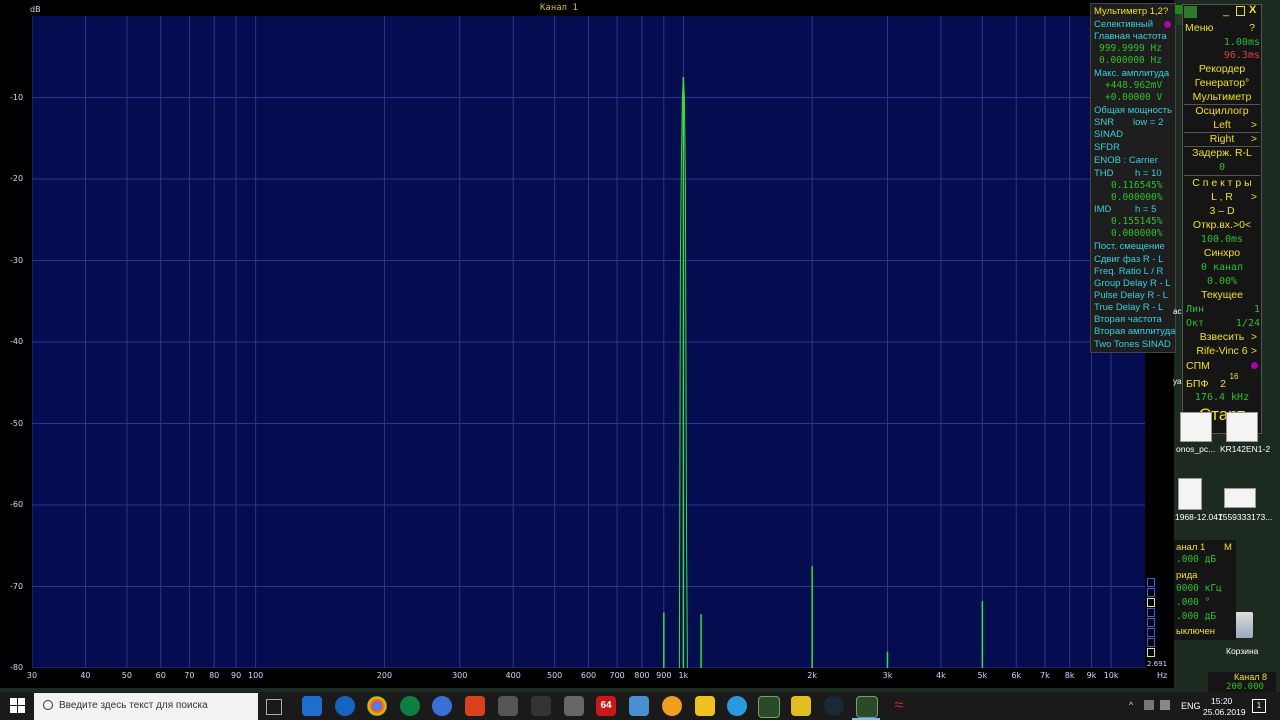 The height and width of the screenshot is (720, 1280). What do you see at coordinates (1149, 705) in the screenshot?
I see `tray-network-icon` at bounding box center [1149, 705].